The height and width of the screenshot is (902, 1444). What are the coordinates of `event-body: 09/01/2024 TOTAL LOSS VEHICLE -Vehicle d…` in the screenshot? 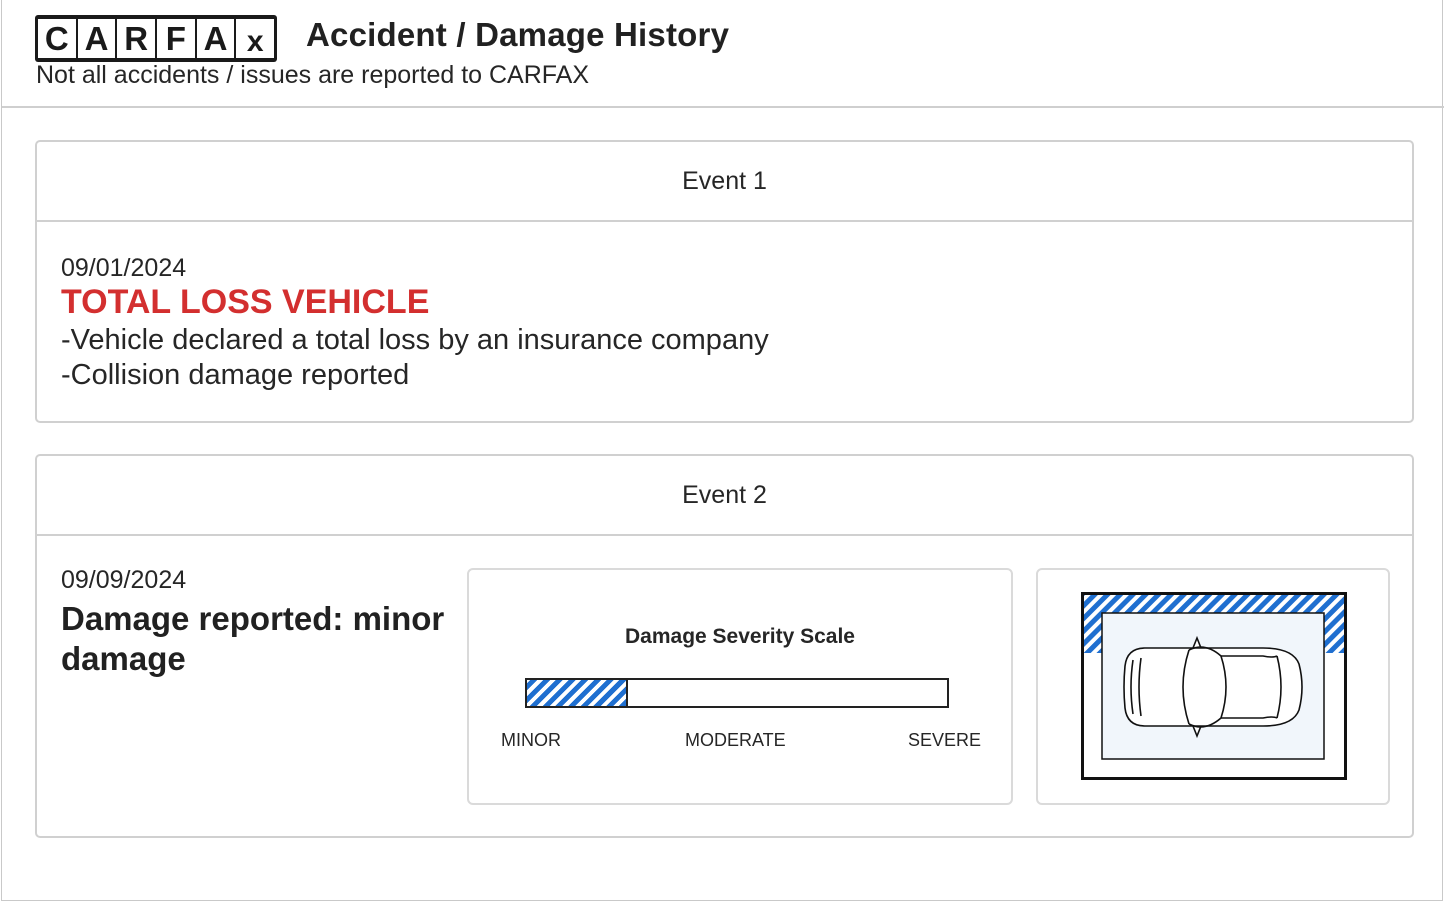 It's located at (415, 323).